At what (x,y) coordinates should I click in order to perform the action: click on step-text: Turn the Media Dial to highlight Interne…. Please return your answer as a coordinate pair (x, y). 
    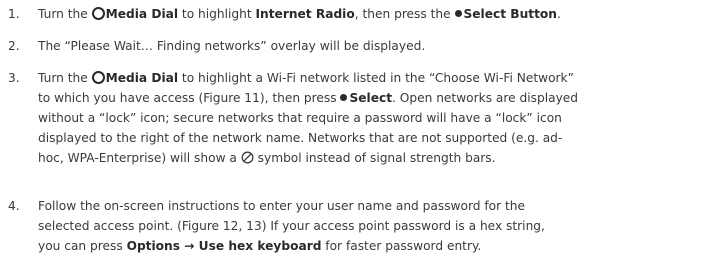
    Looking at the image, I should click on (373, 14).